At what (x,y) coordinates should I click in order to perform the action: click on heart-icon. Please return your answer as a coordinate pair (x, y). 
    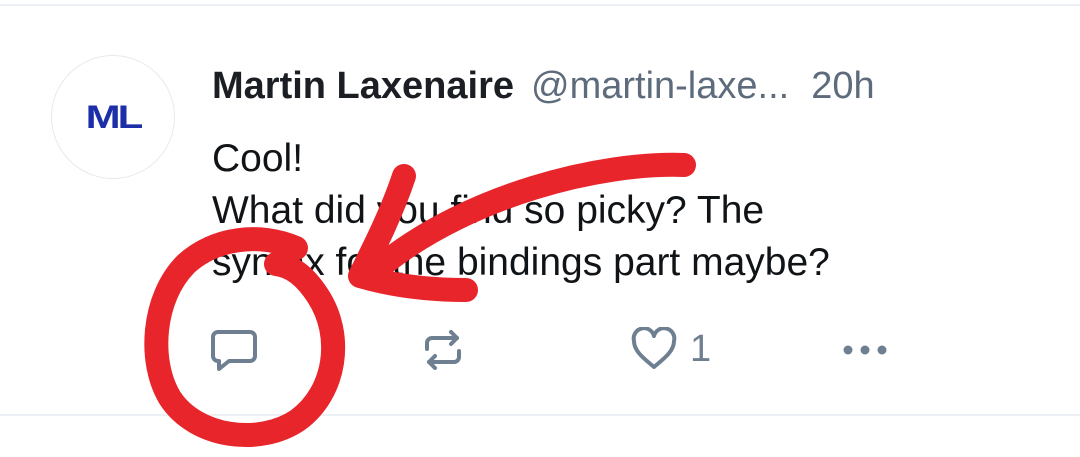
    Looking at the image, I should click on (654, 348).